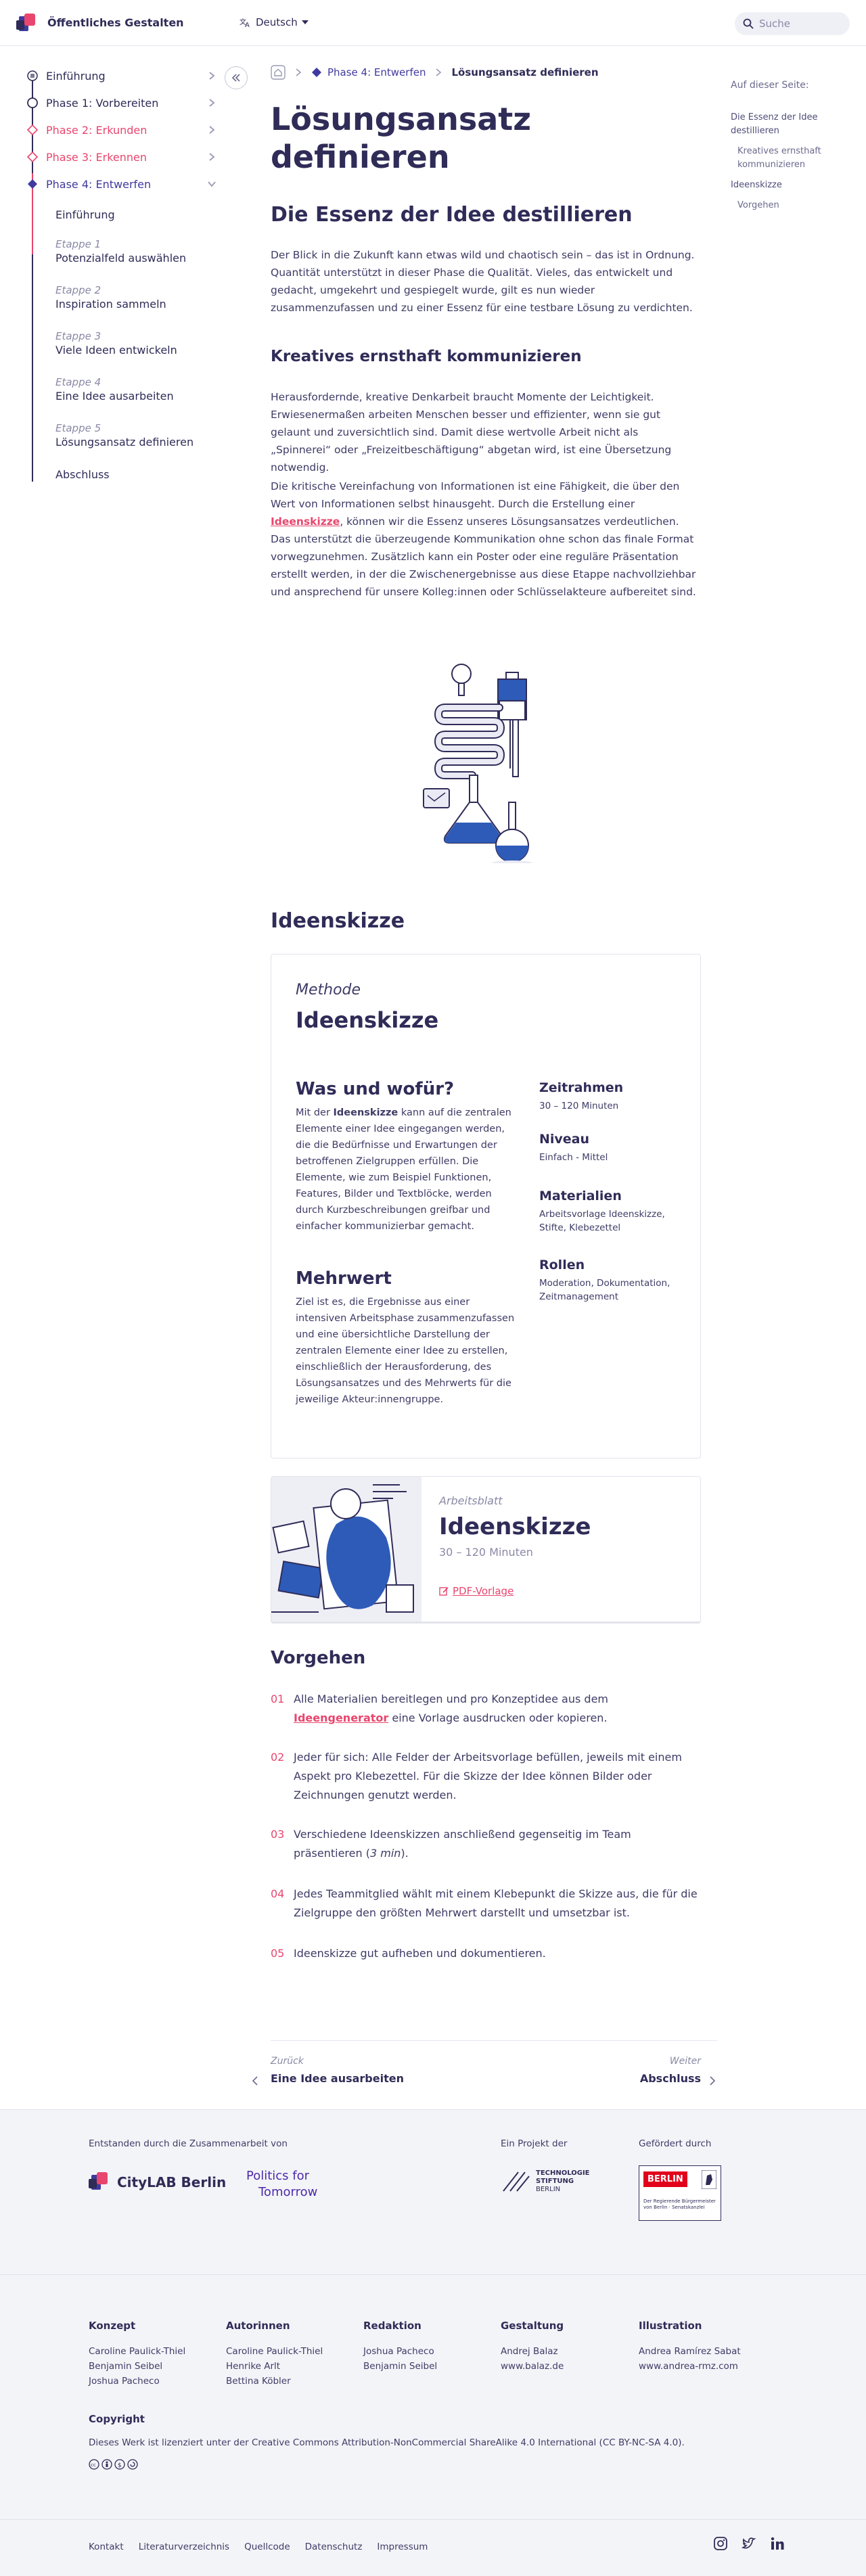 Image resolution: width=866 pixels, height=2576 pixels. I want to click on search-box, so click(792, 24).